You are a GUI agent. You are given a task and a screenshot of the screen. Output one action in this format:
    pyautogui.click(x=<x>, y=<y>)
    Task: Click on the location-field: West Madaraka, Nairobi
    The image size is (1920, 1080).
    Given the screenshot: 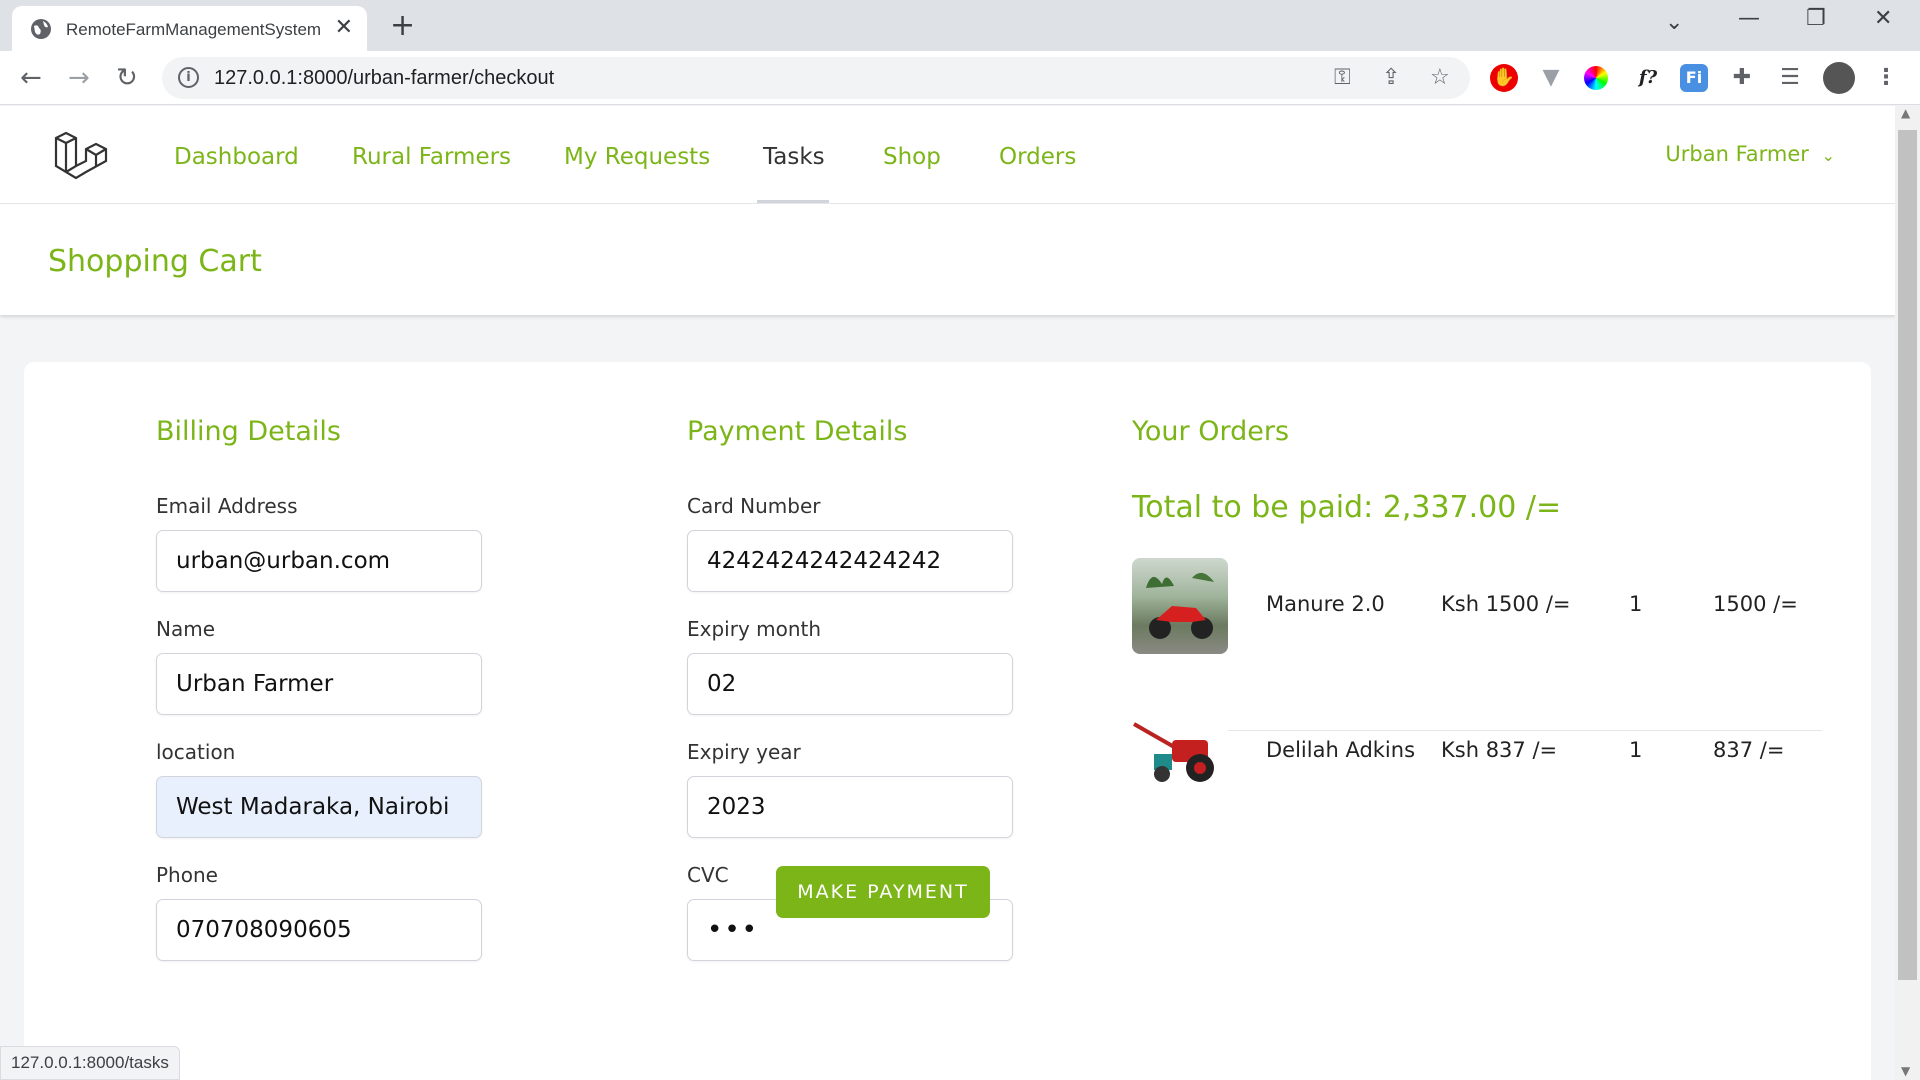 What is the action you would take?
    pyautogui.click(x=319, y=807)
    